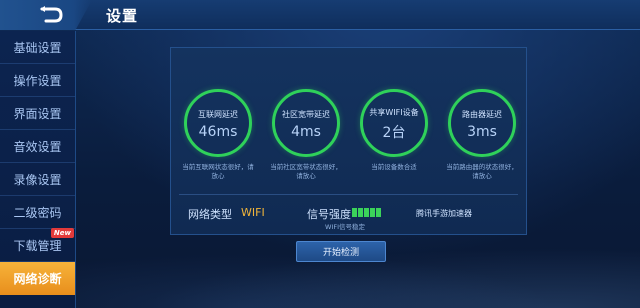 This screenshot has height=308, width=640. I want to click on accelerator-link: 腾讯手游加速器, so click(444, 213).